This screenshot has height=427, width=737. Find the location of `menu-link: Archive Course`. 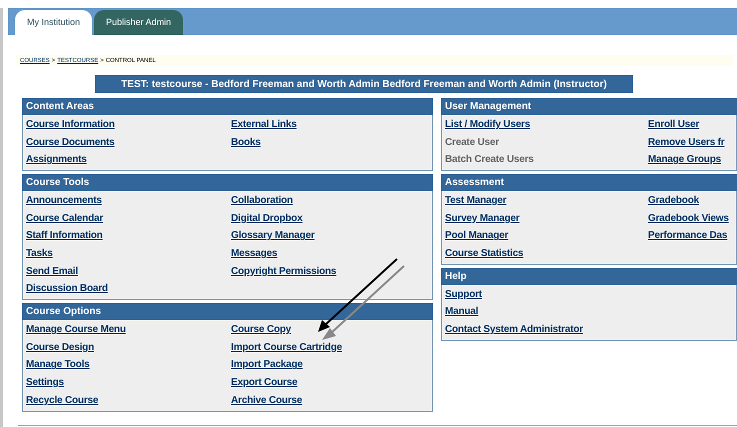

menu-link: Archive Course is located at coordinates (266, 400).